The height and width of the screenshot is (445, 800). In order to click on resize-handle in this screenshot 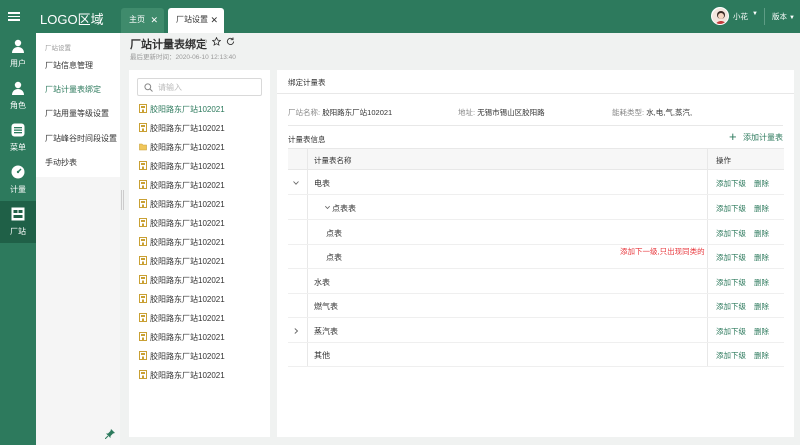, I will do `click(122, 200)`.